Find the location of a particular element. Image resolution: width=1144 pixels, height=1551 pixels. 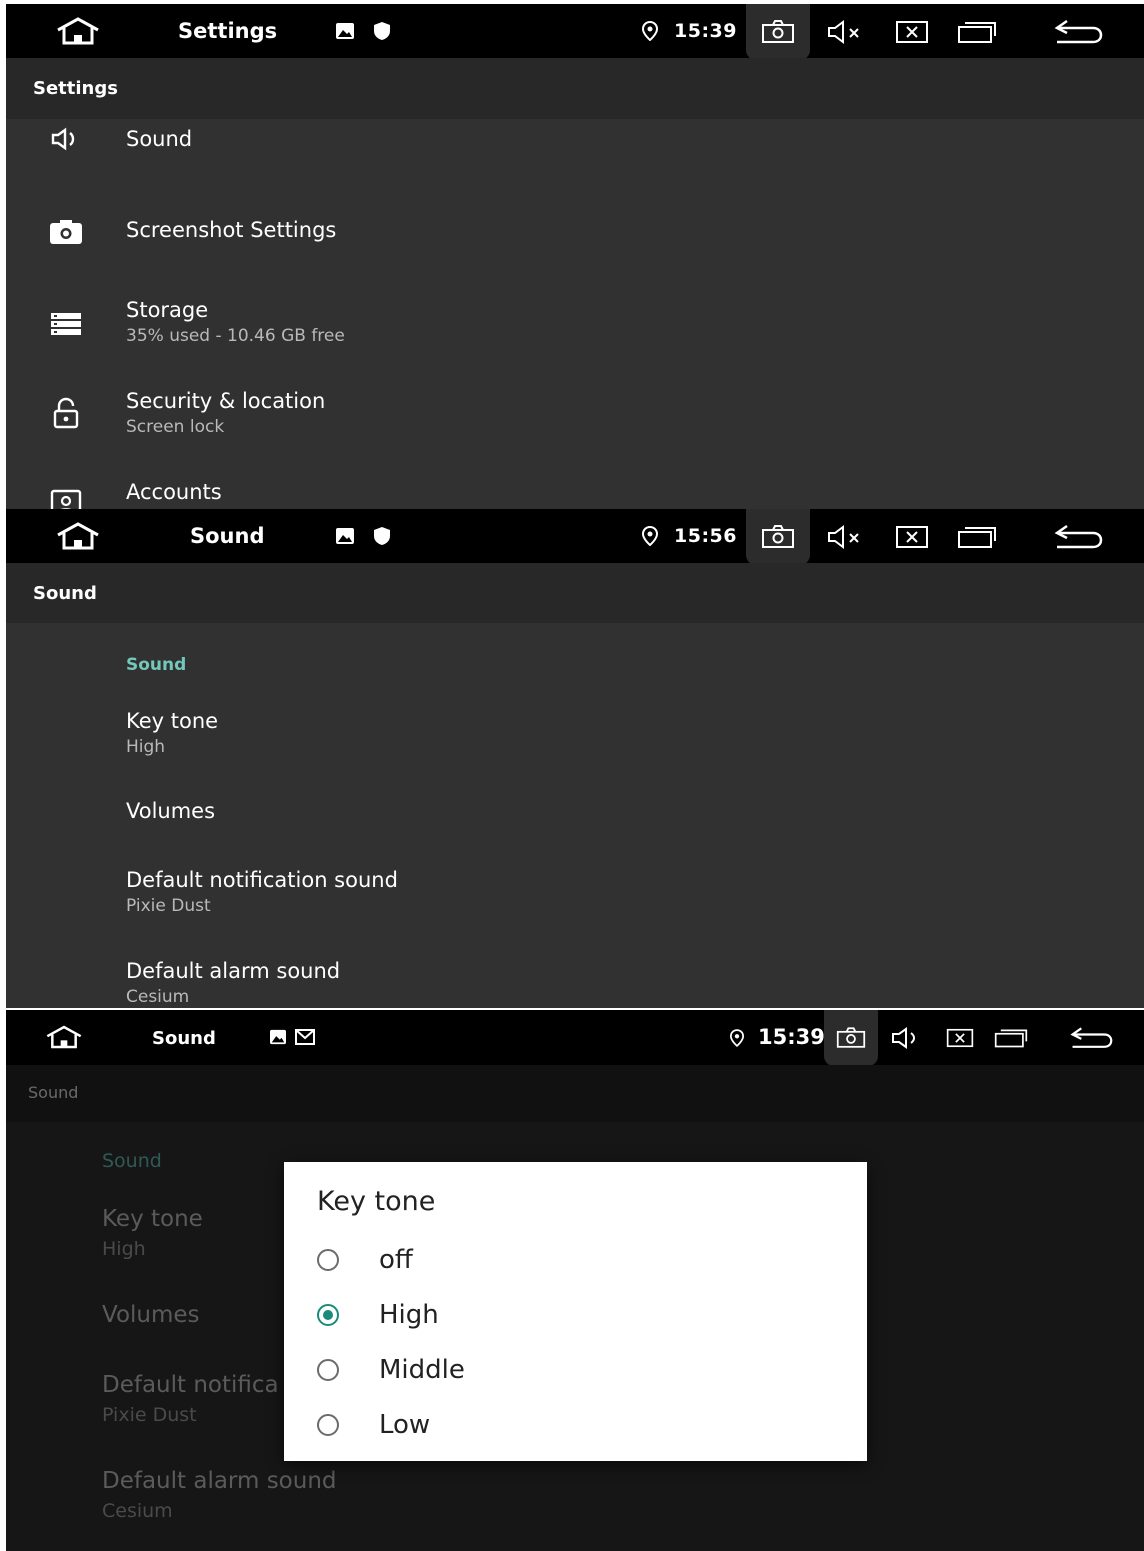

storage-icon is located at coordinates (66, 324).